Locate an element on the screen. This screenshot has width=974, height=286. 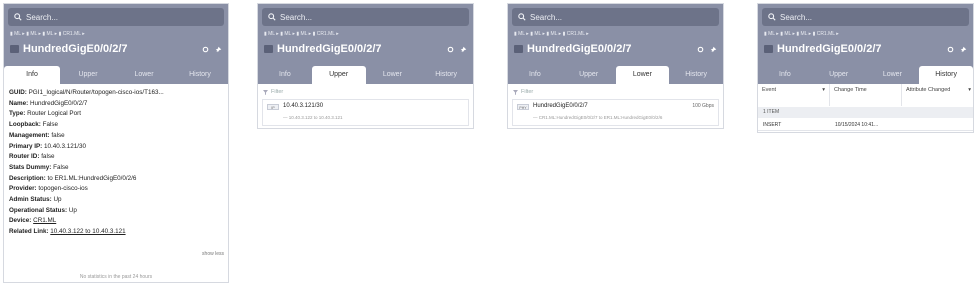
field-name: Name: HundredGigE0/0/2/7 is located at coordinates (48, 103).